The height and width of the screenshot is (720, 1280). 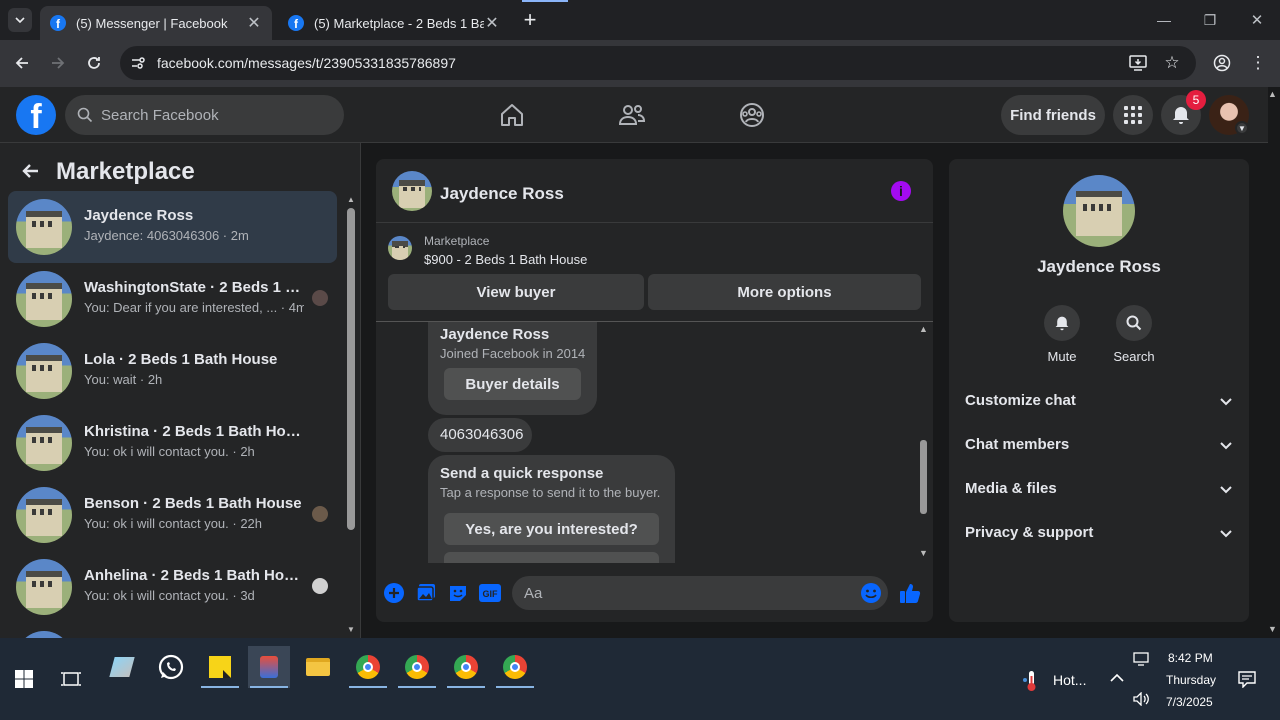 What do you see at coordinates (318, 667) in the screenshot?
I see `file-explorer-icon` at bounding box center [318, 667].